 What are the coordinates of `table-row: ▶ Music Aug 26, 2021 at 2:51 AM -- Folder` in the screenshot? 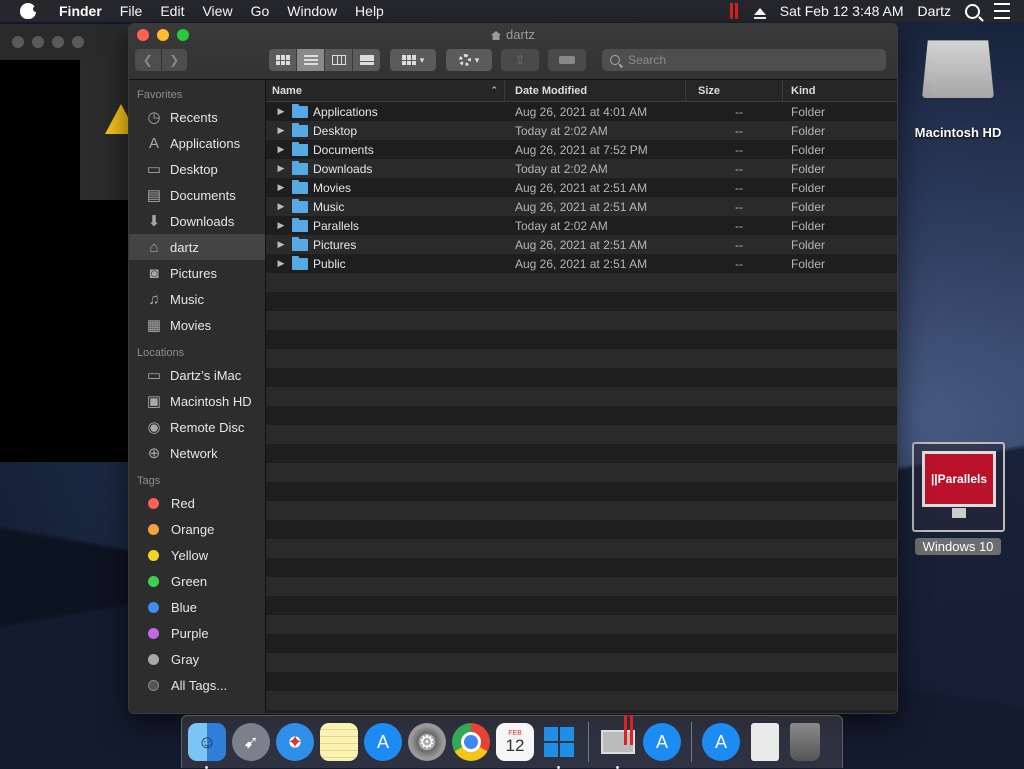 It's located at (581, 206).